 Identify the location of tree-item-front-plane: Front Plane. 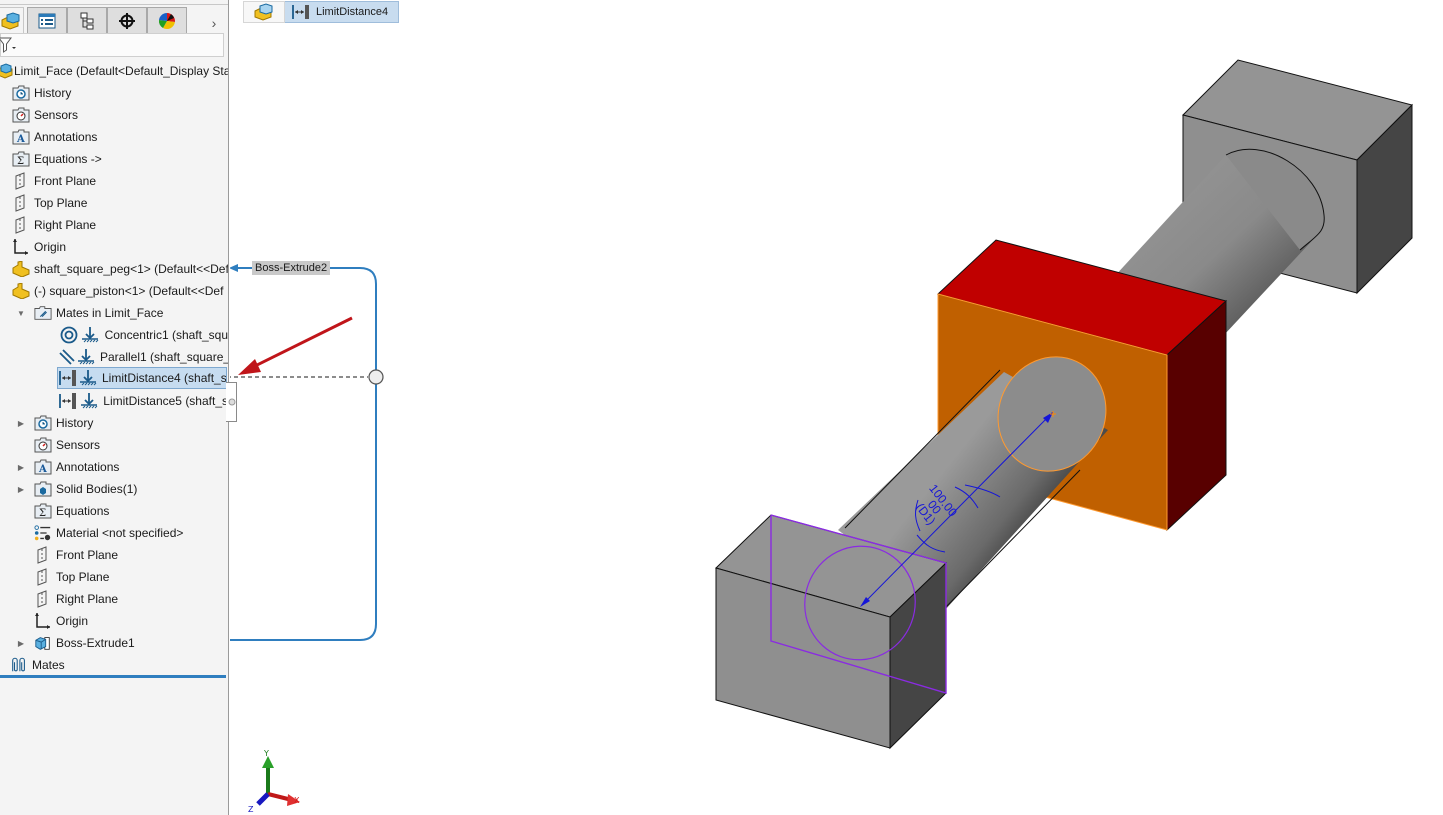
(120, 181).